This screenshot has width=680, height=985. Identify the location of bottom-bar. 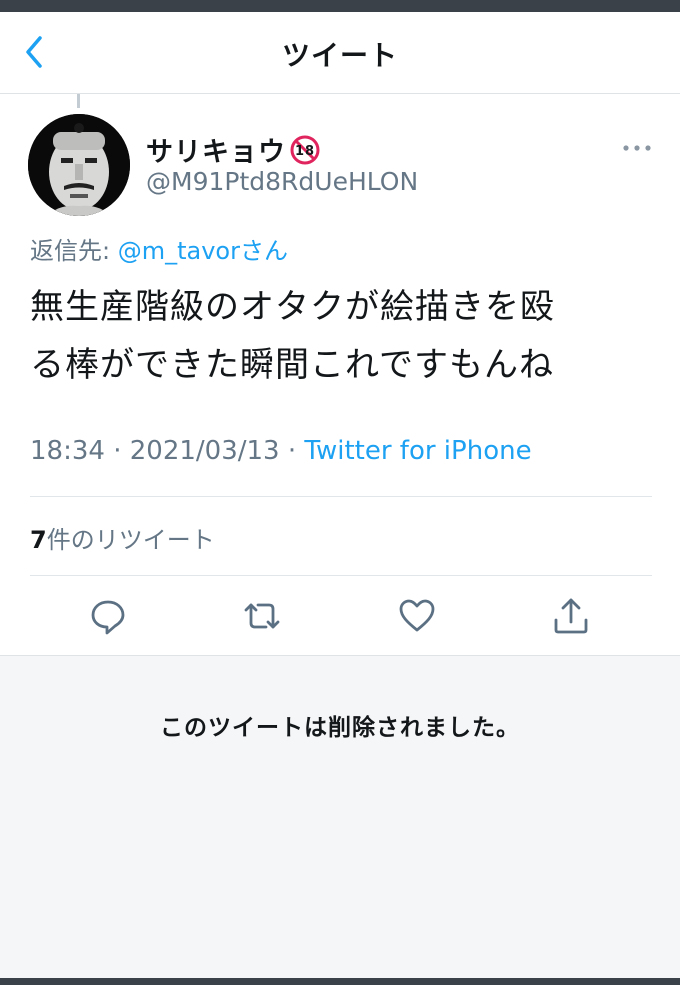
(340, 981).